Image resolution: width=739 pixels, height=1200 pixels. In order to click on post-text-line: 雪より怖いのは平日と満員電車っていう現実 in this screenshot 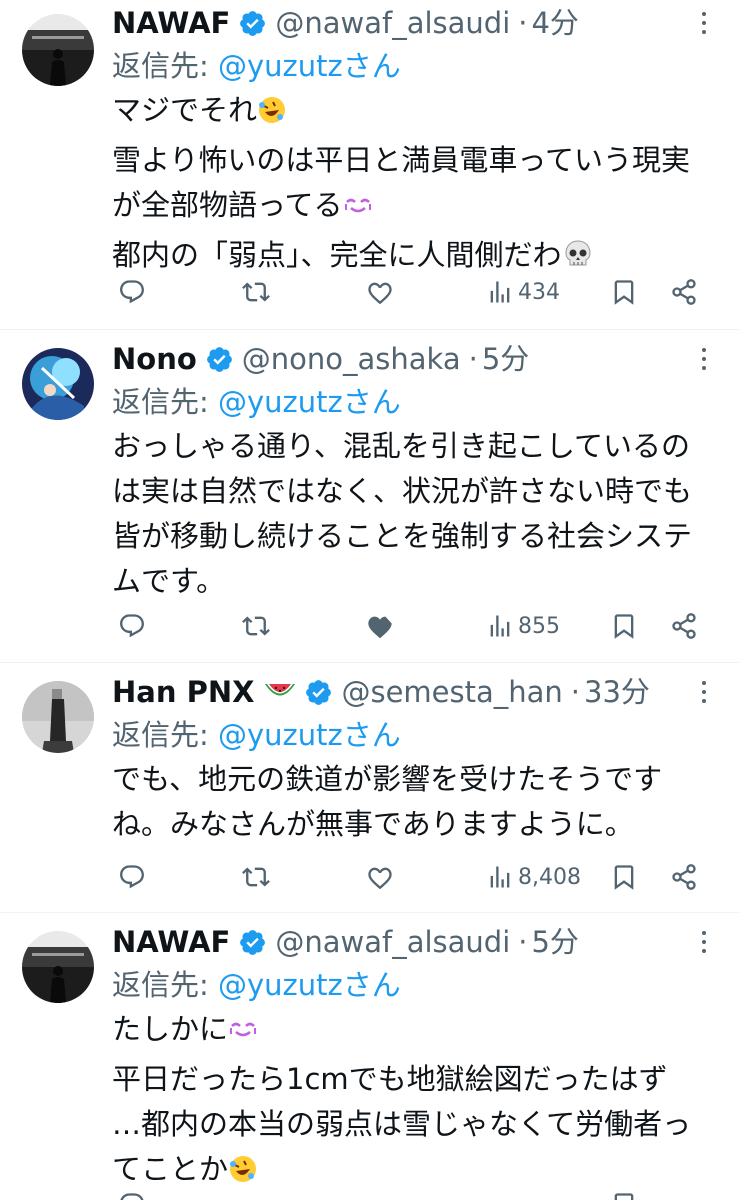, I will do `click(401, 160)`.